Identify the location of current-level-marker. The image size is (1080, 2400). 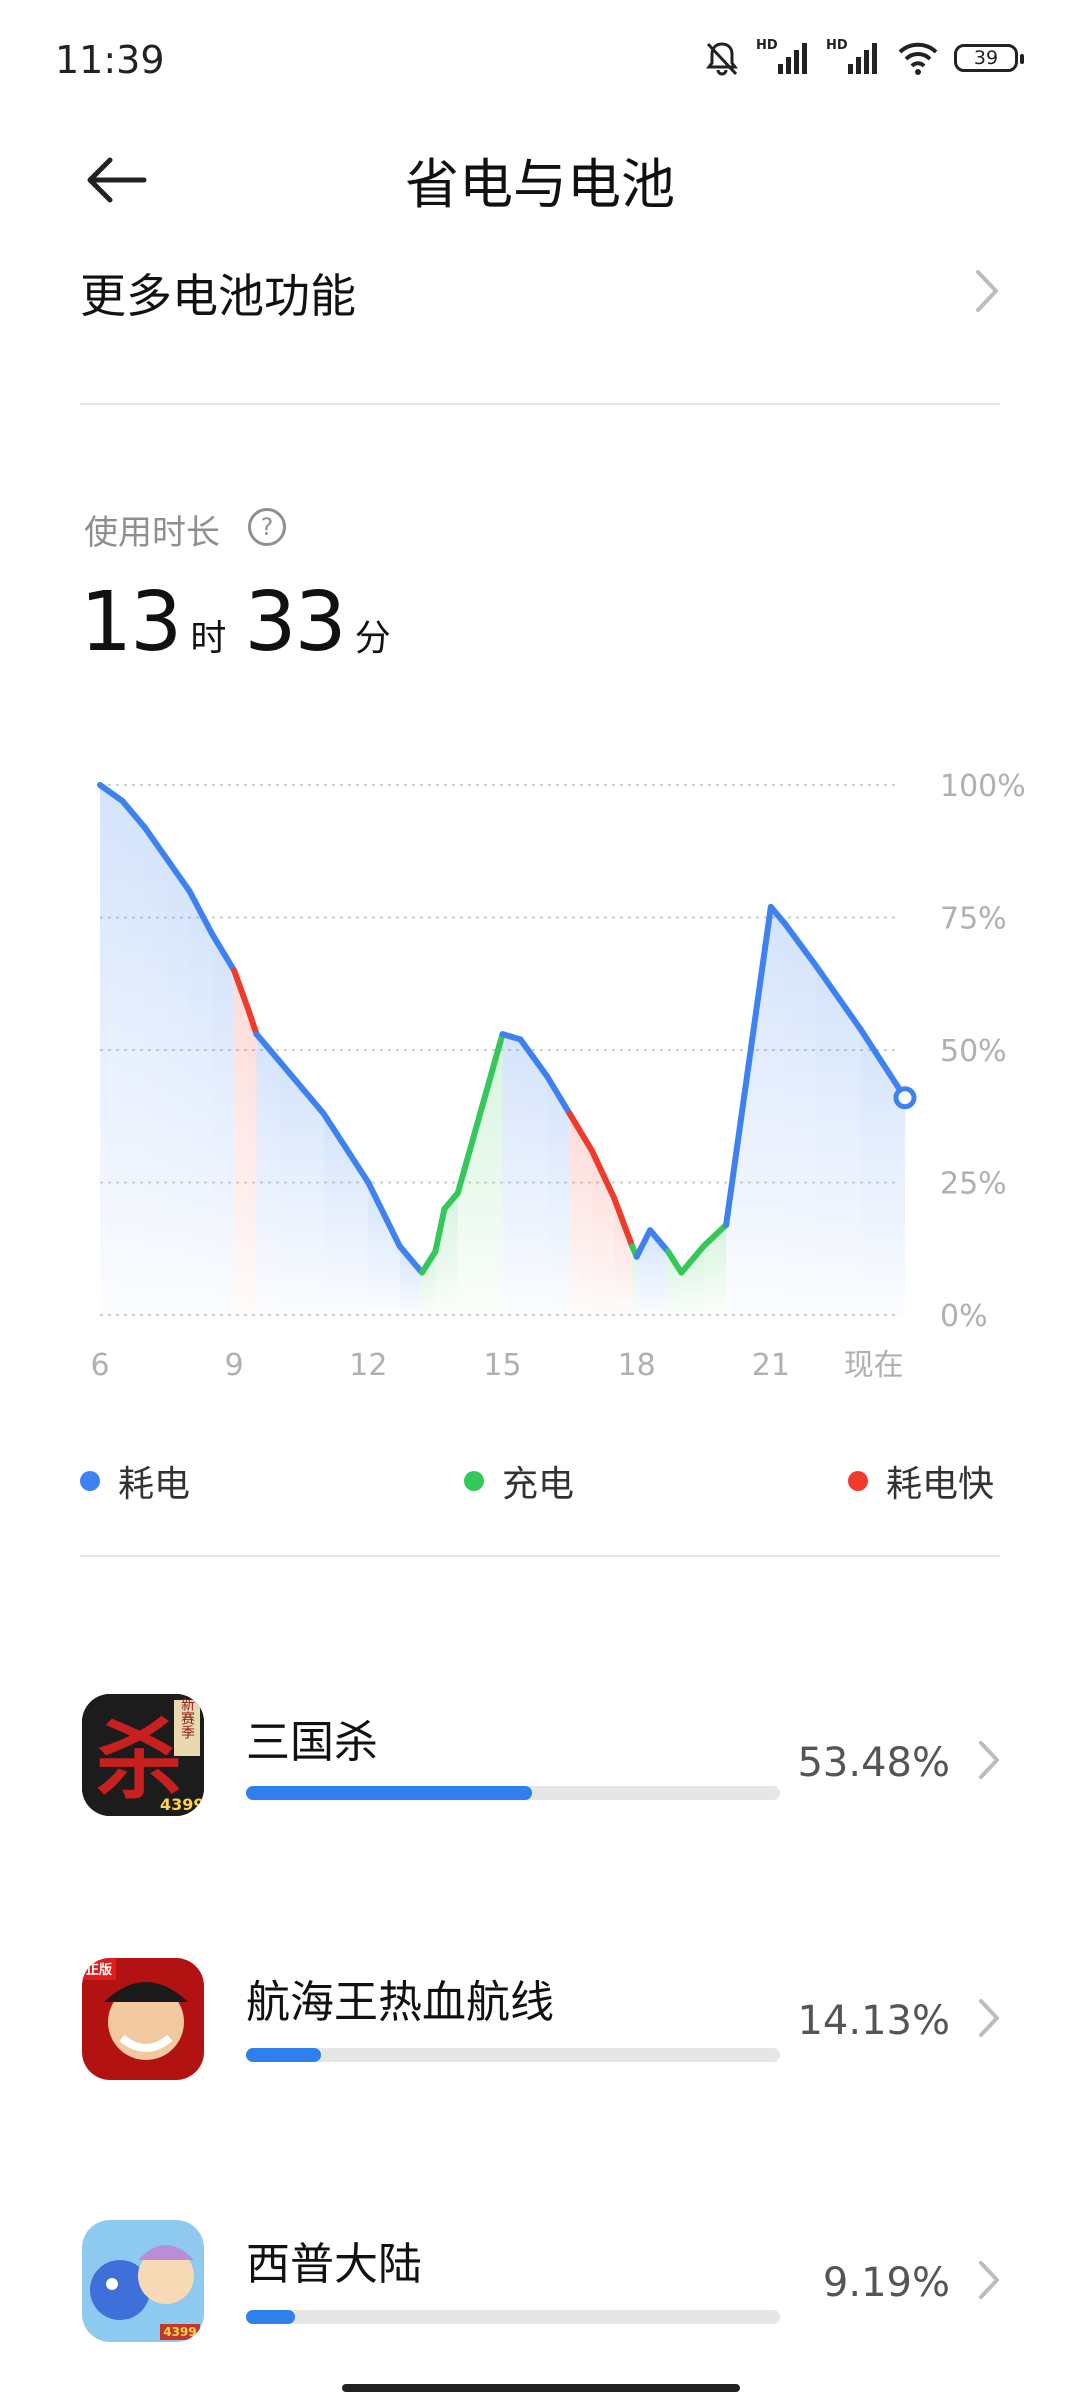
(905, 1098).